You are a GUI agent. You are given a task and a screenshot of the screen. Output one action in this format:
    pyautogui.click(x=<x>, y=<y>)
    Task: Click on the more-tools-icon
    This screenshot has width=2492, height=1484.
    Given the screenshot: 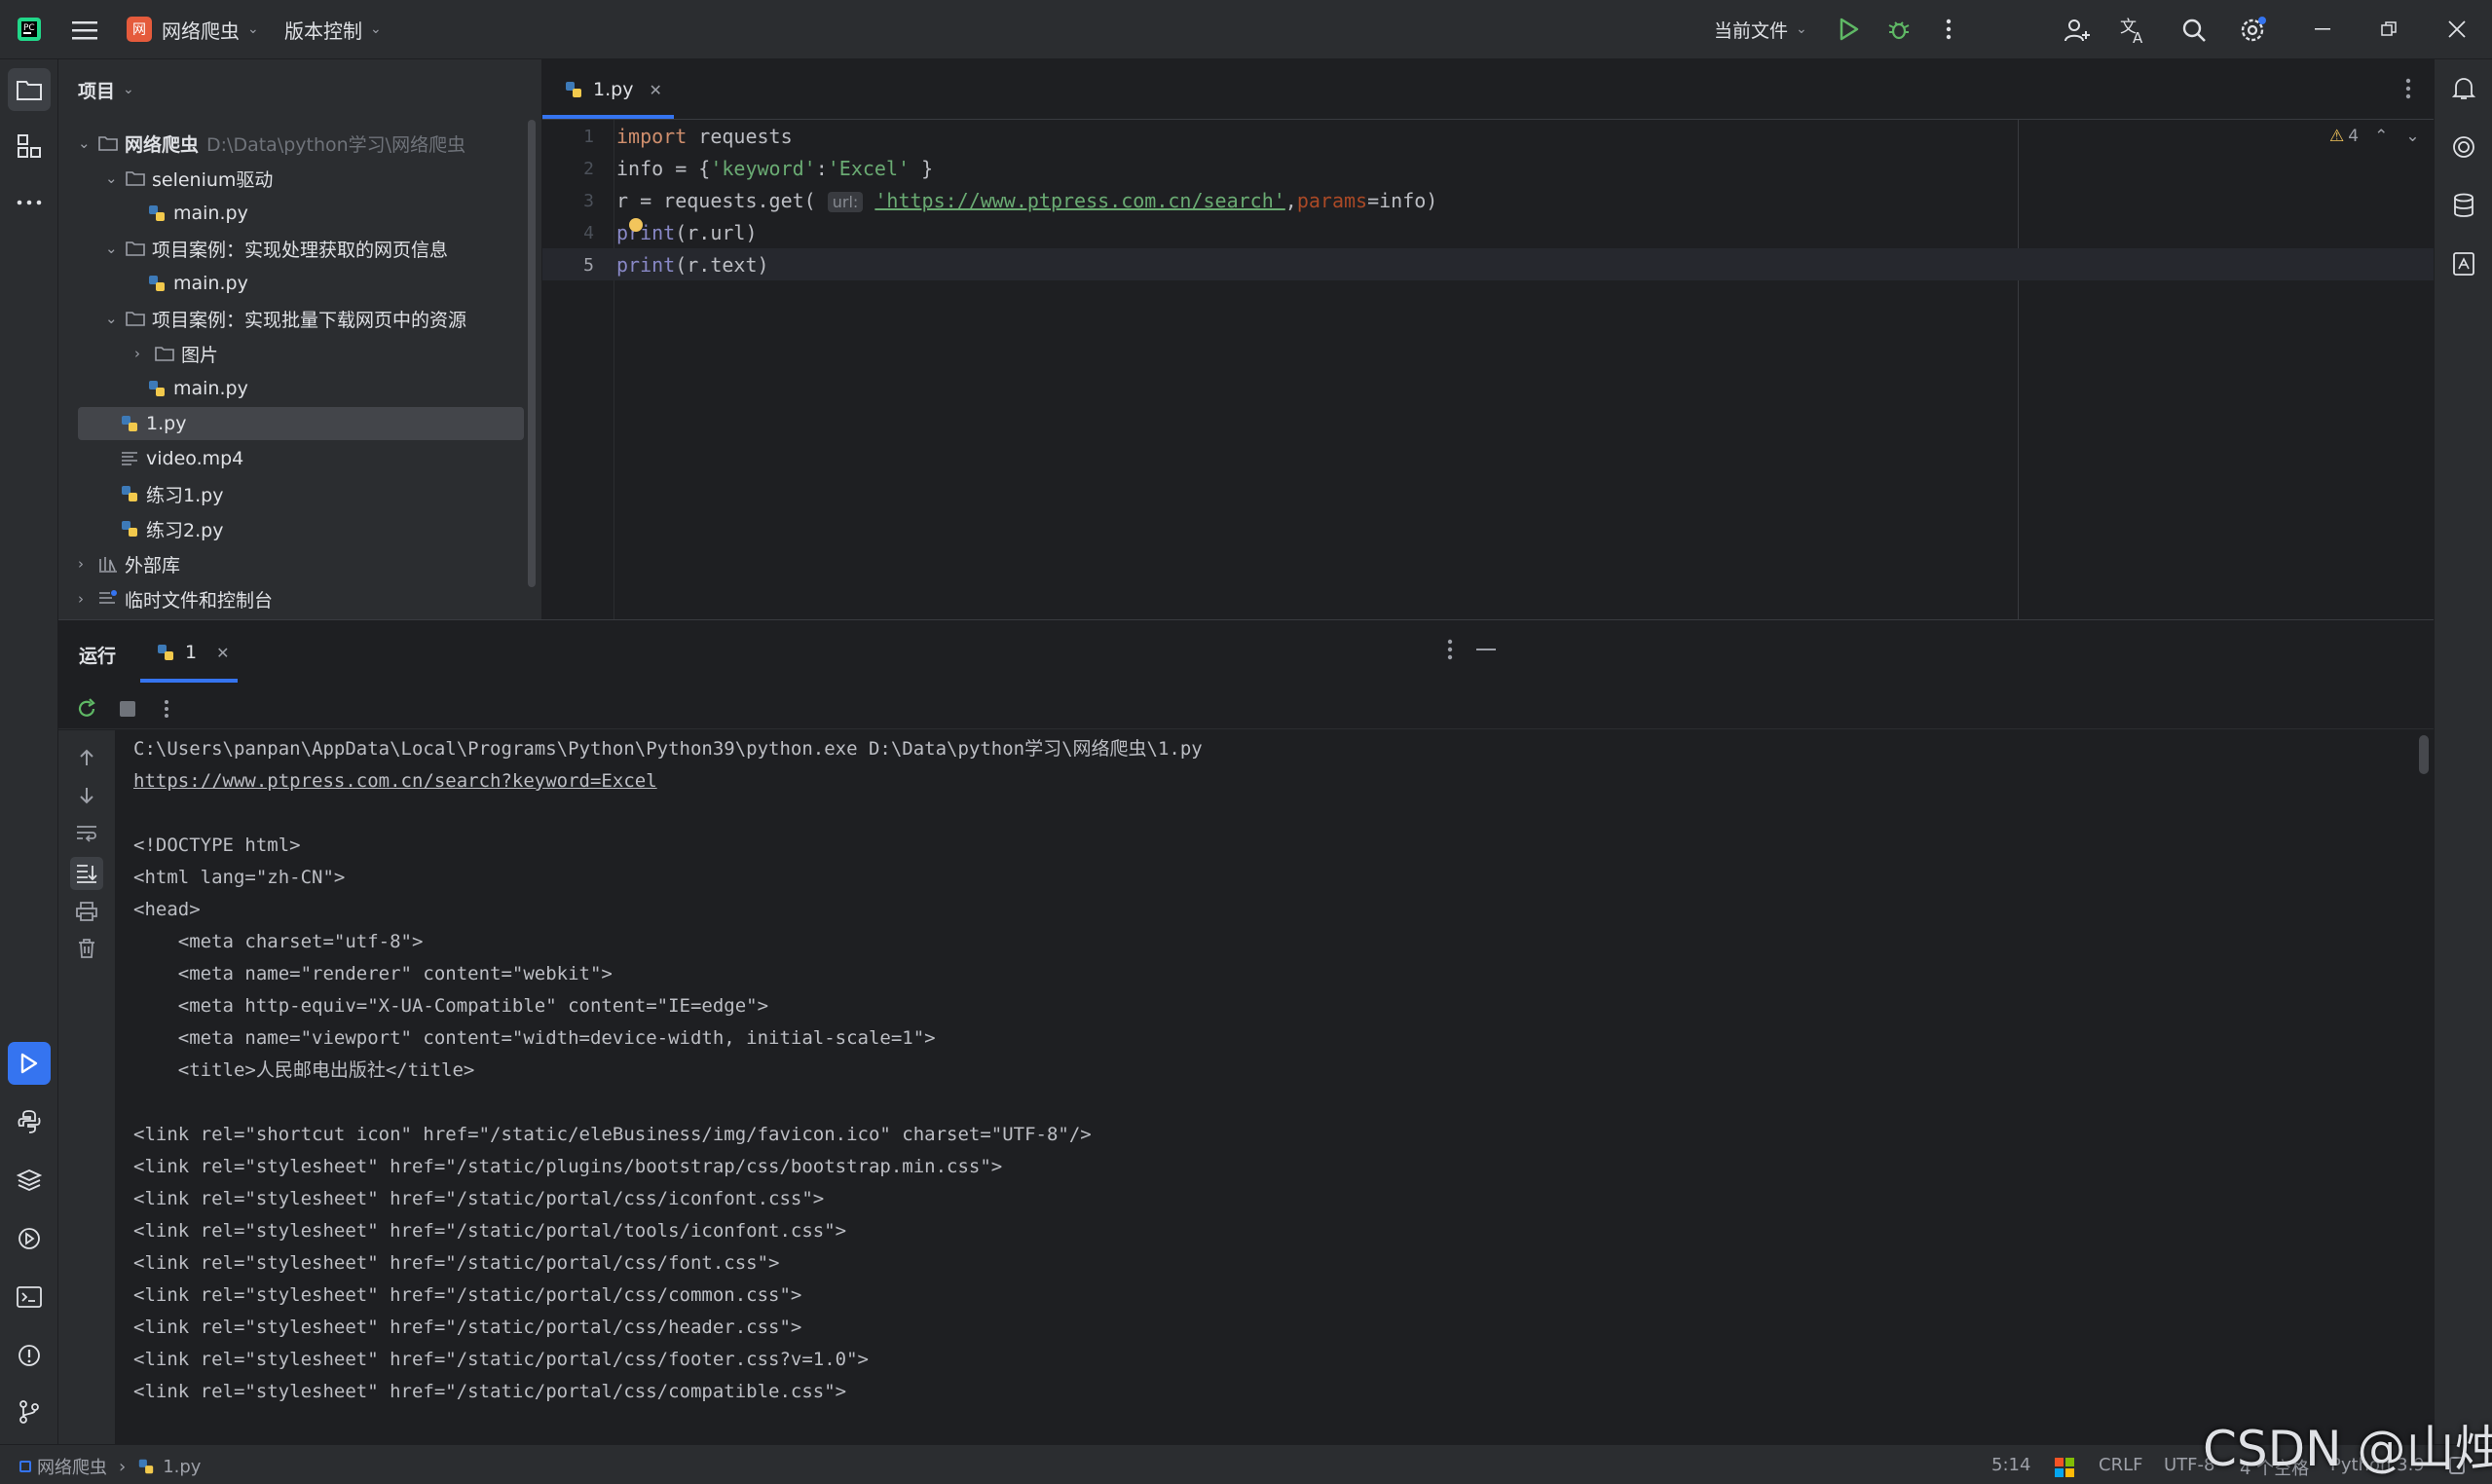 What is the action you would take?
    pyautogui.click(x=30, y=202)
    